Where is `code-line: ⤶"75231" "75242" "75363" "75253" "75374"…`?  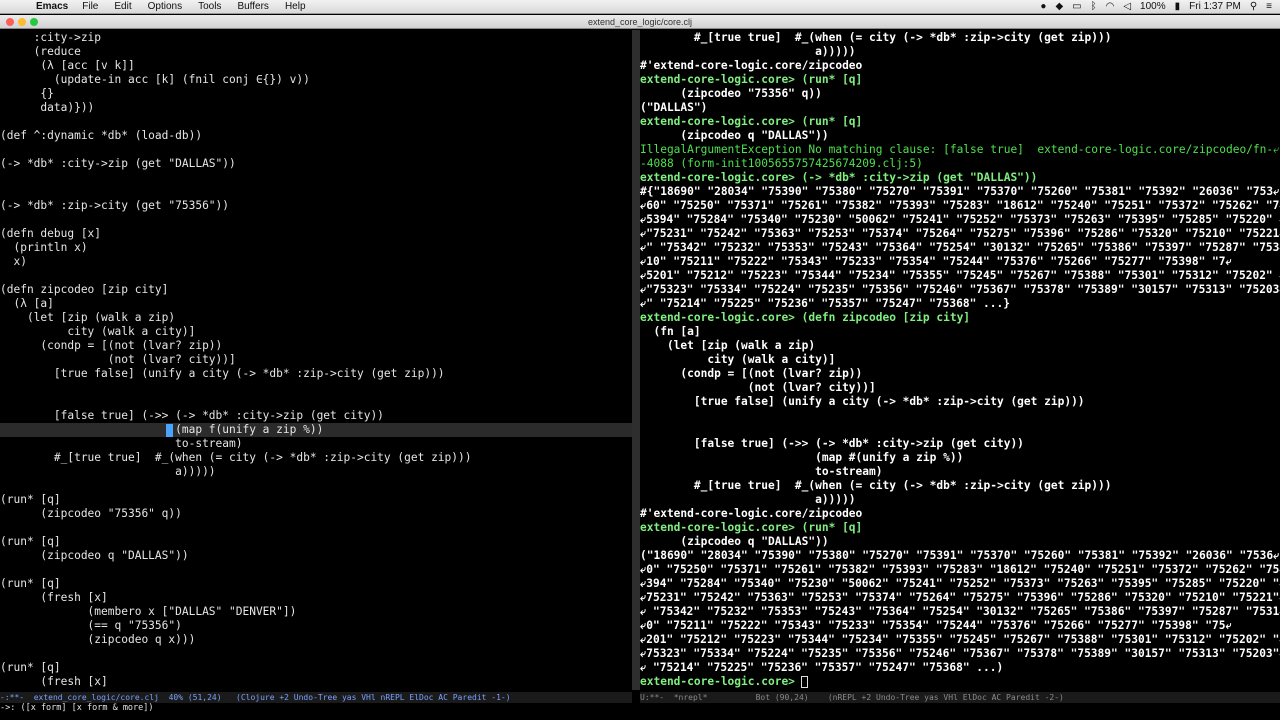
code-line: ⤶"75231" "75242" "75363" "75253" "75374"… is located at coordinates (960, 233).